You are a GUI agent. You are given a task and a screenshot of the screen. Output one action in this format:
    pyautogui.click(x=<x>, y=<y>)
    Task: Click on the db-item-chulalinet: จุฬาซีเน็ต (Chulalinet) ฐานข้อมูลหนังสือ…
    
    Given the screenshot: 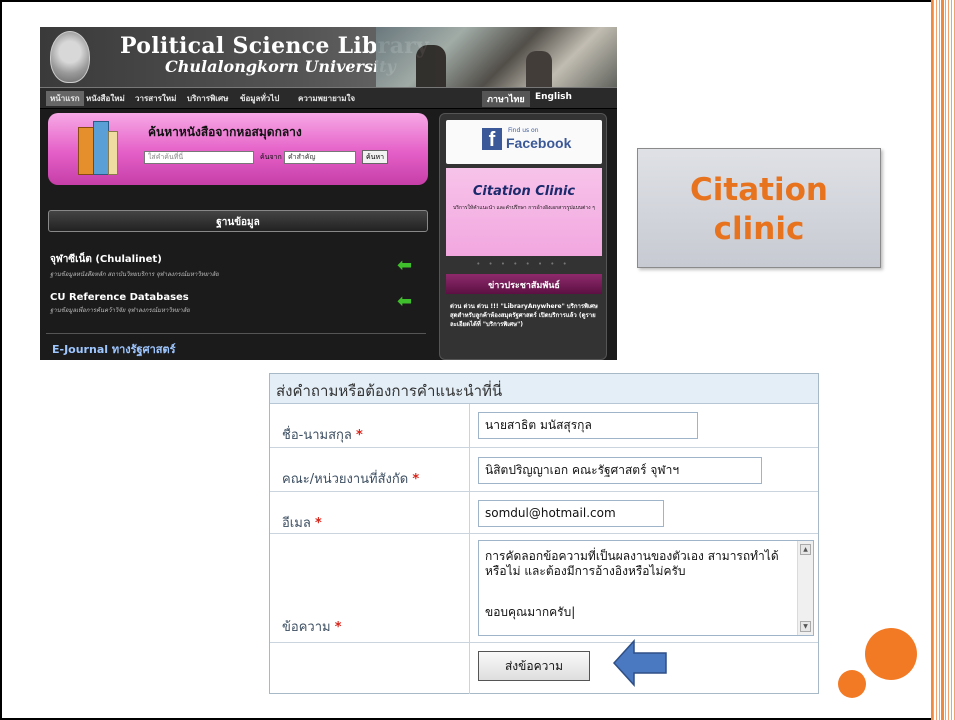 What is the action you would take?
    pyautogui.click(x=200, y=265)
    